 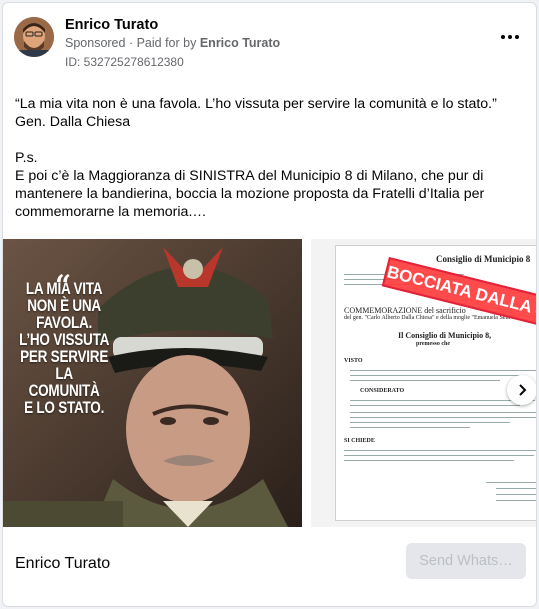 What do you see at coordinates (64, 323) in the screenshot?
I see `quote-line: FAVOLA.` at bounding box center [64, 323].